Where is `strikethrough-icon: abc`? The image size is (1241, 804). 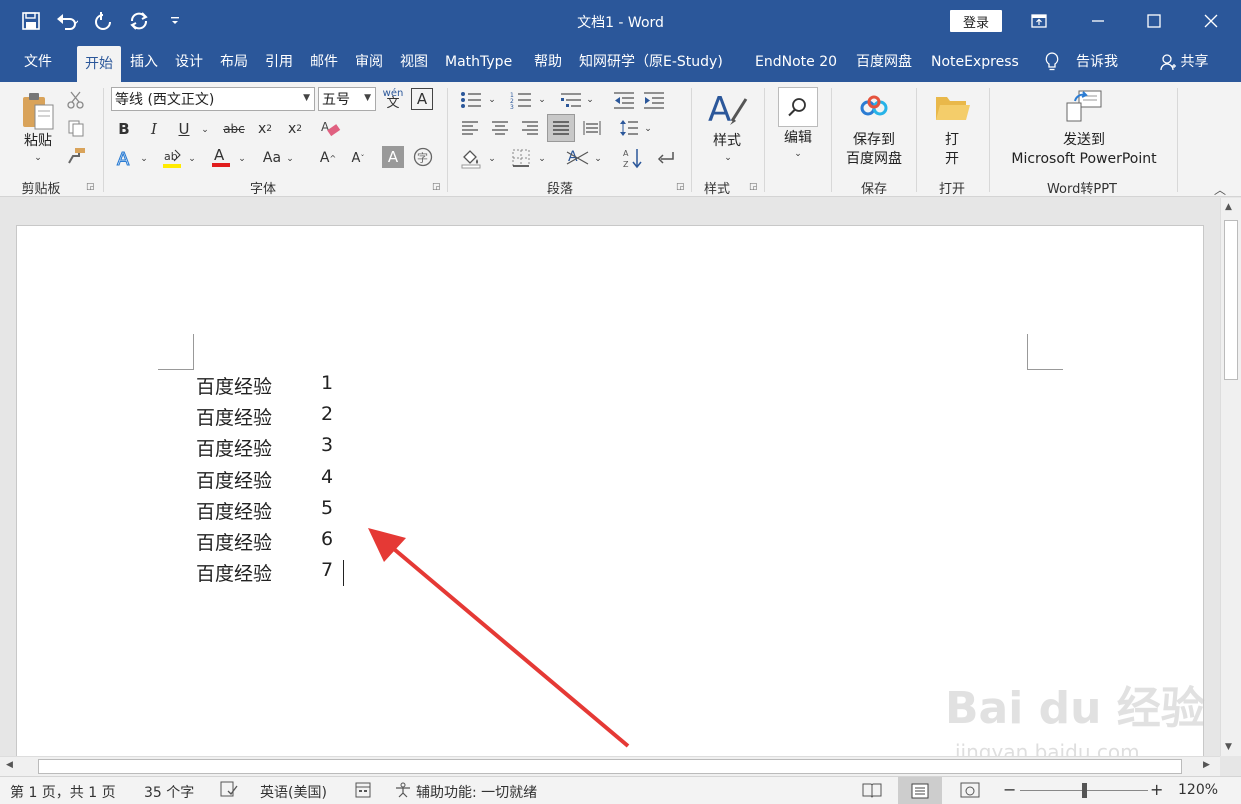
strikethrough-icon: abc is located at coordinates (234, 129).